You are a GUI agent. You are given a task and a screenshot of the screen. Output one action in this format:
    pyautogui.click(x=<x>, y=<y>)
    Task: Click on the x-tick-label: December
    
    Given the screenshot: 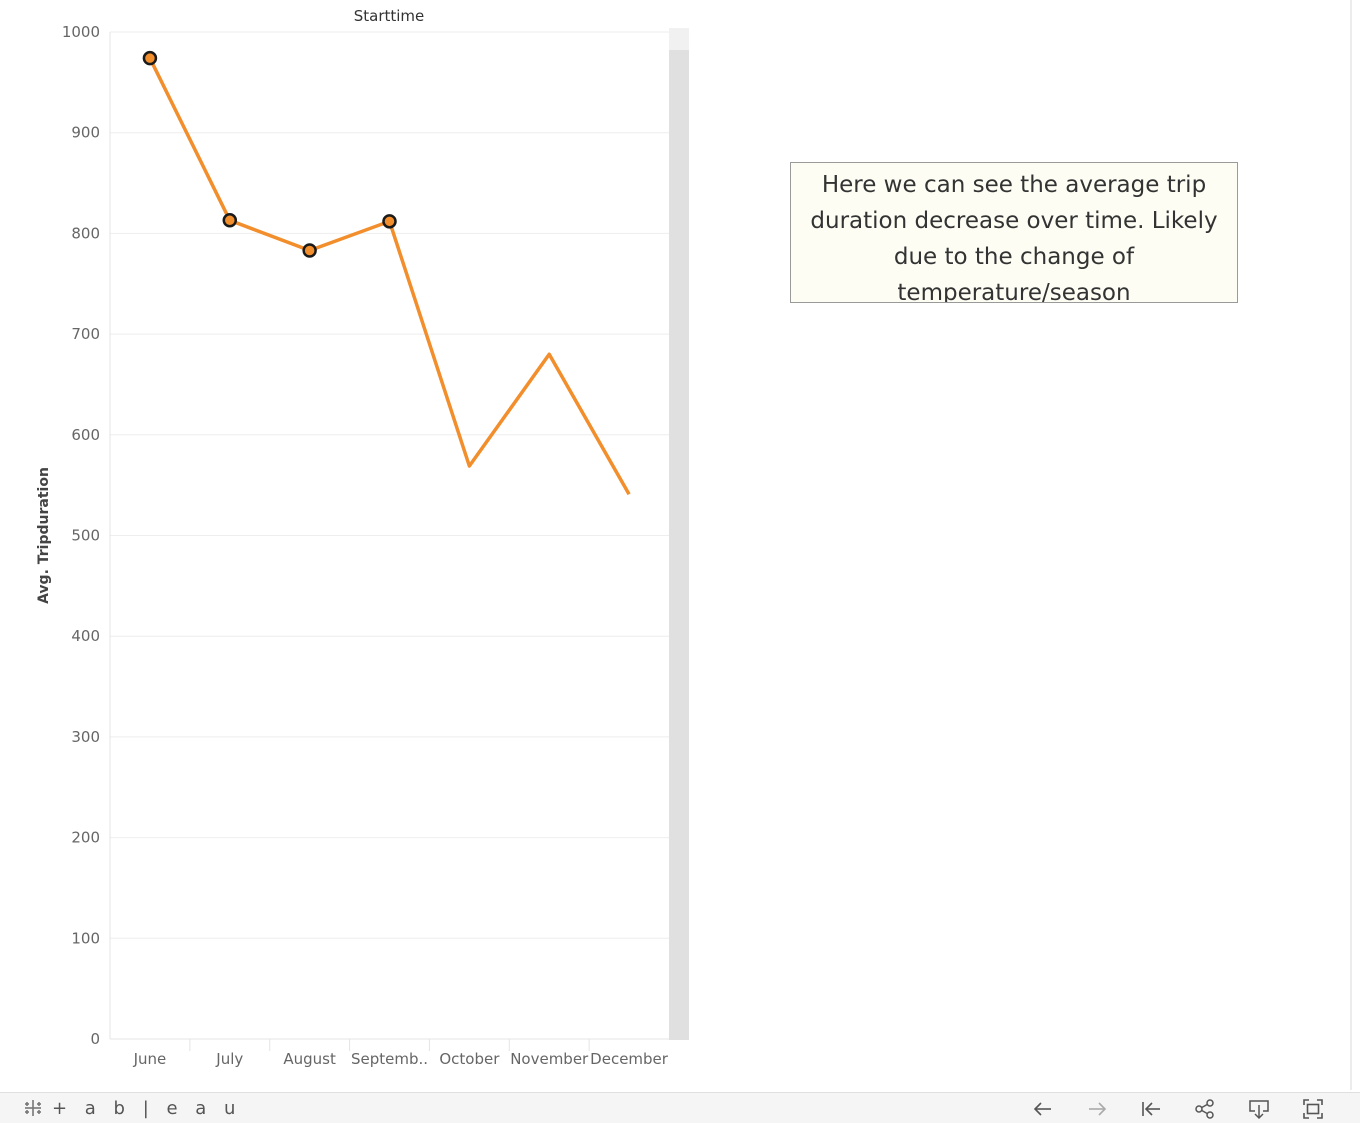 What is the action you would take?
    pyautogui.click(x=629, y=1059)
    